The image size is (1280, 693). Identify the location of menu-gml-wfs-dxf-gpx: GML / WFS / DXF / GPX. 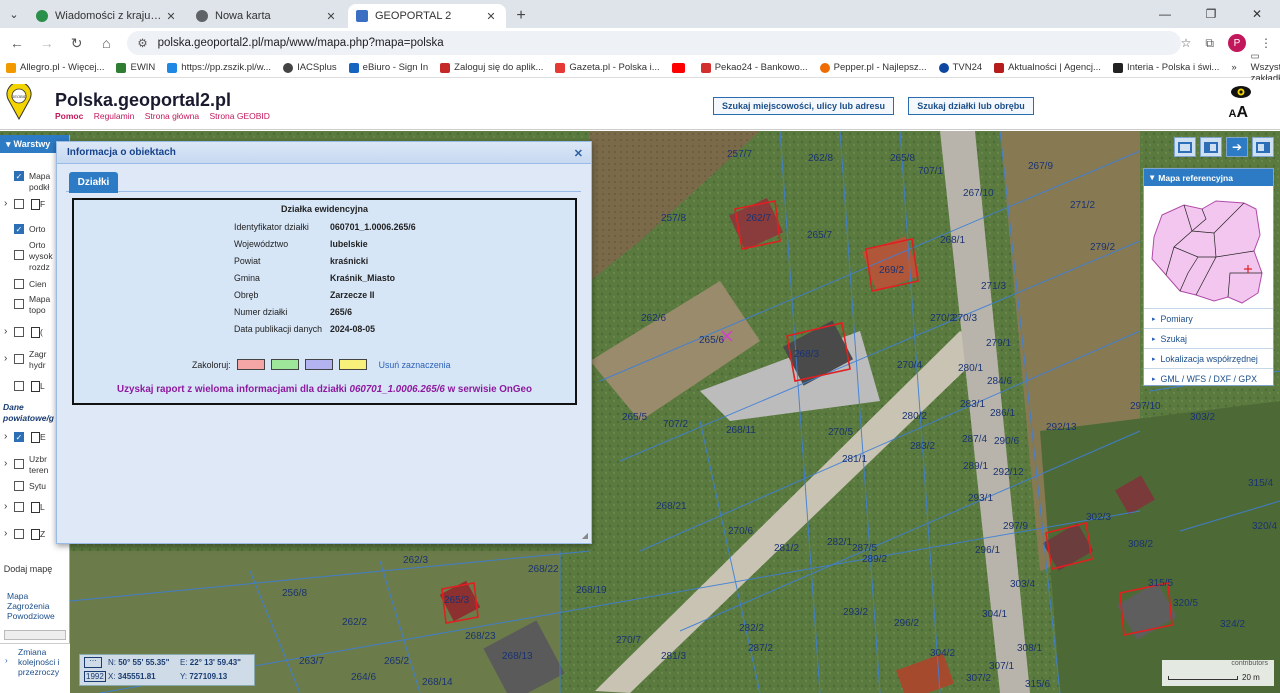
(1208, 378).